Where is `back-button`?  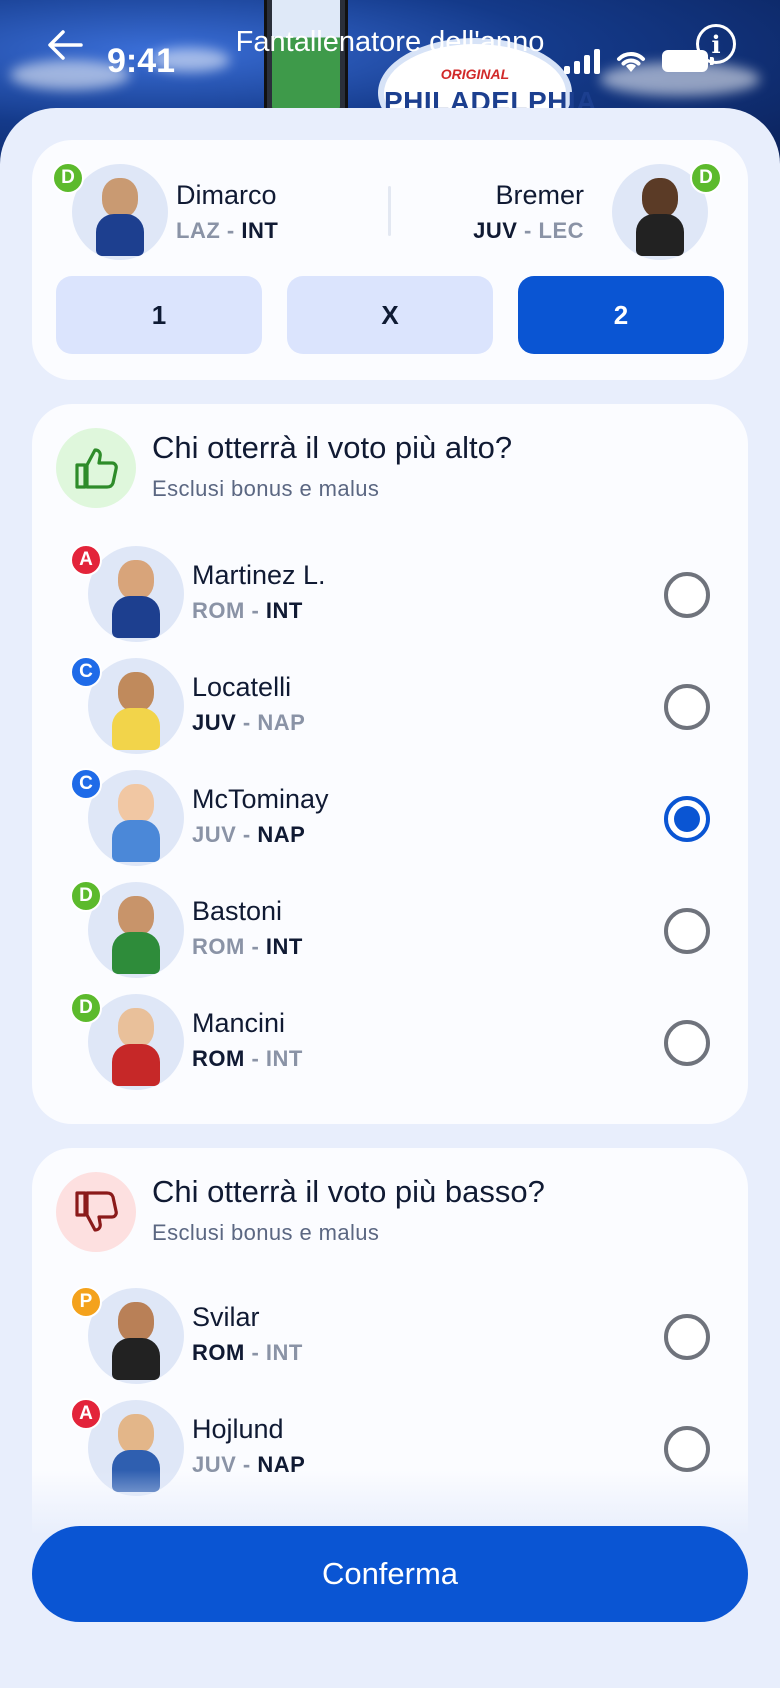
back-button is located at coordinates (65, 45).